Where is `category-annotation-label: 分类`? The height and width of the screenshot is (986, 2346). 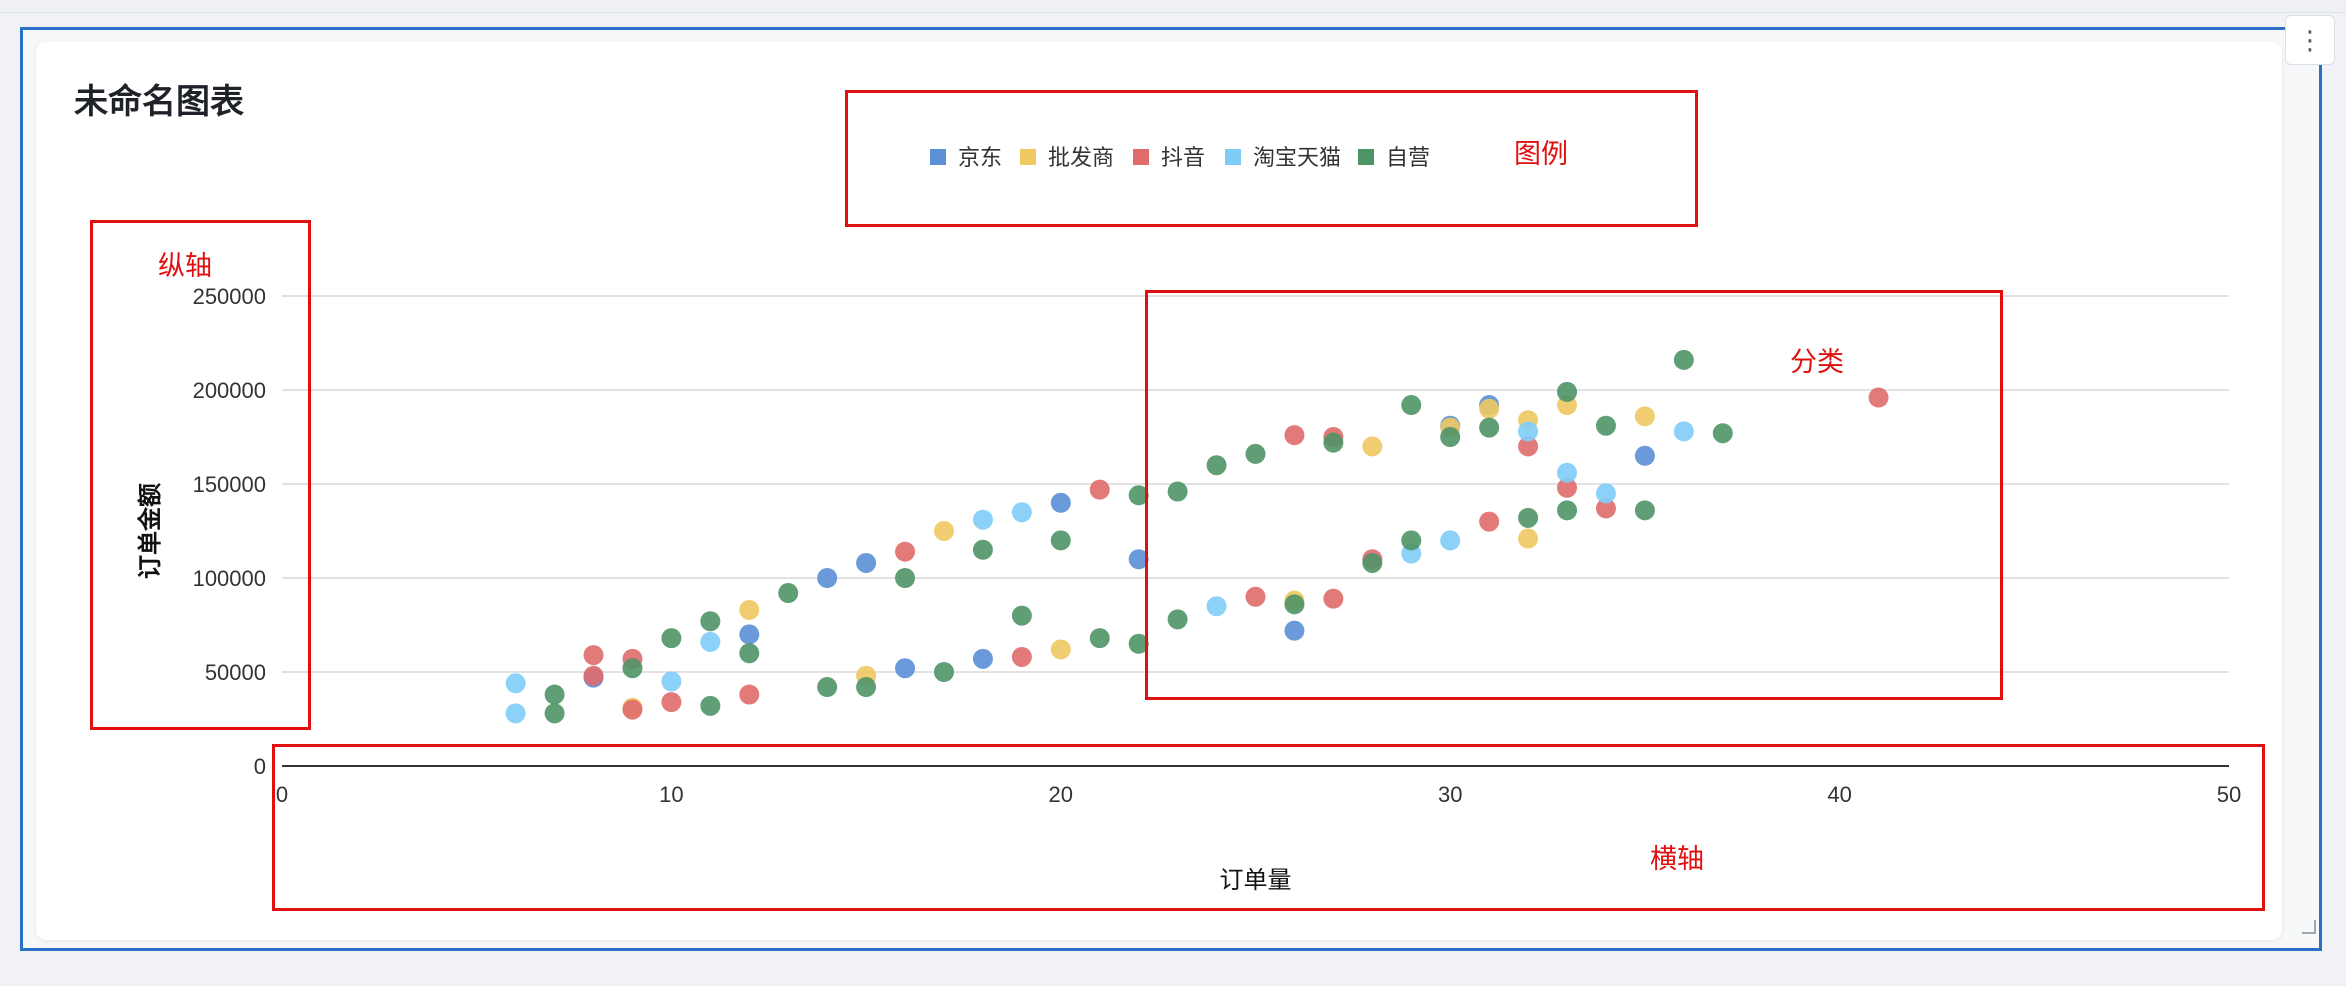
category-annotation-label: 分类 is located at coordinates (1817, 362).